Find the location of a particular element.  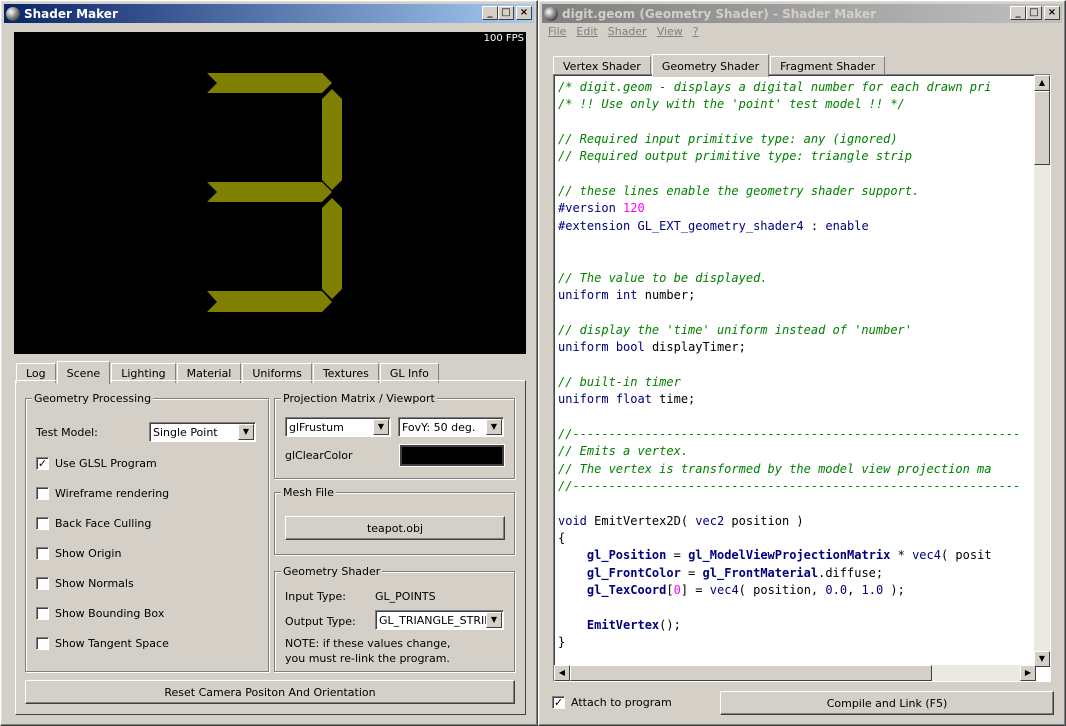

left-title-bar: Shader Maker _ □ × is located at coordinates (269, 13).